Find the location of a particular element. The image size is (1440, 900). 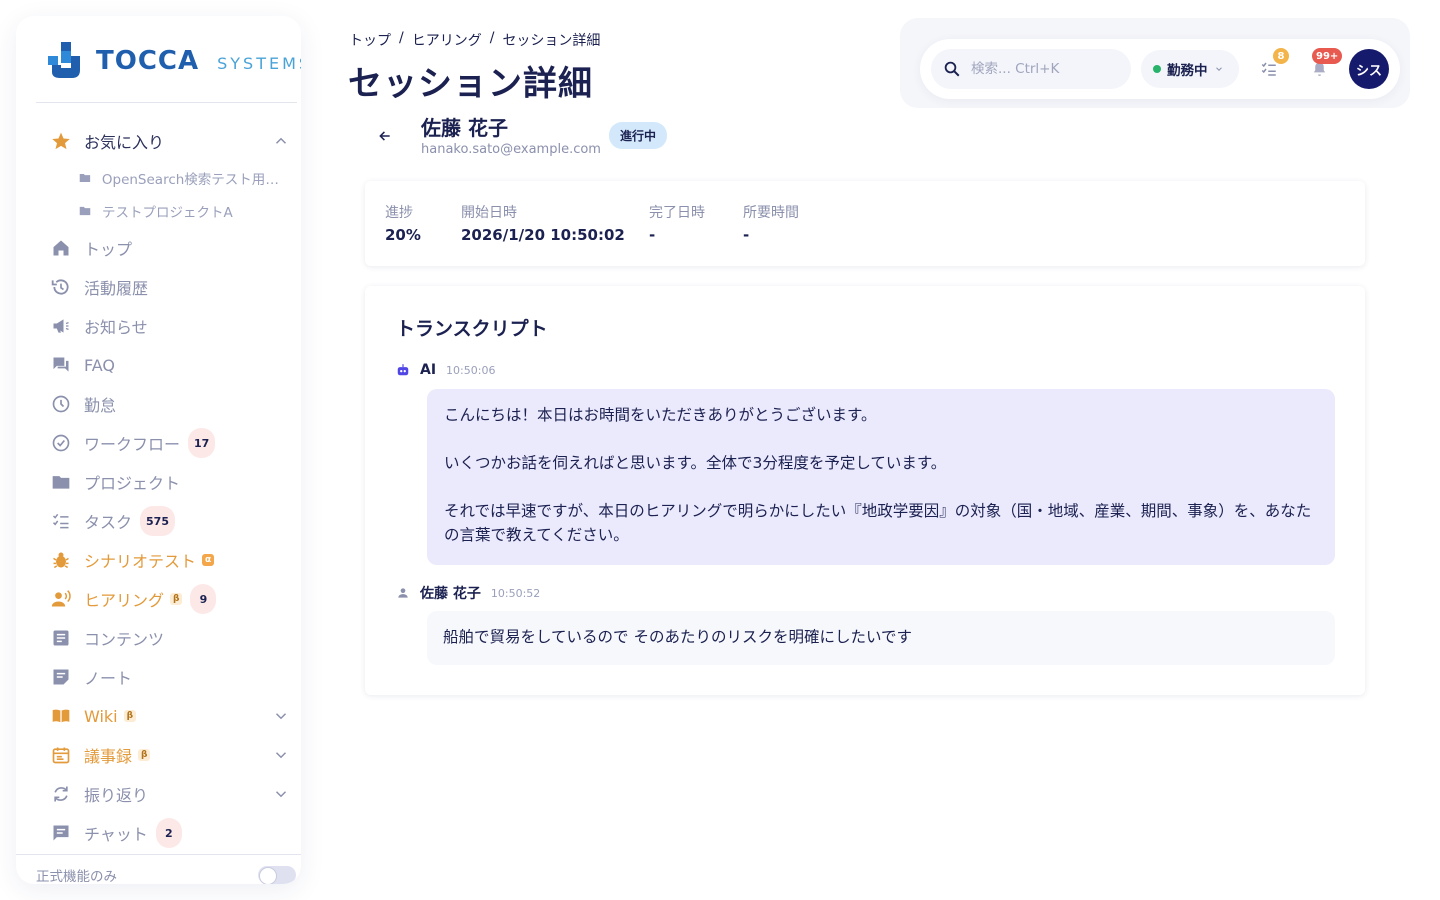

breadcrumb: トップ / ヒアリング / セッション詳細 is located at coordinates (474, 40).